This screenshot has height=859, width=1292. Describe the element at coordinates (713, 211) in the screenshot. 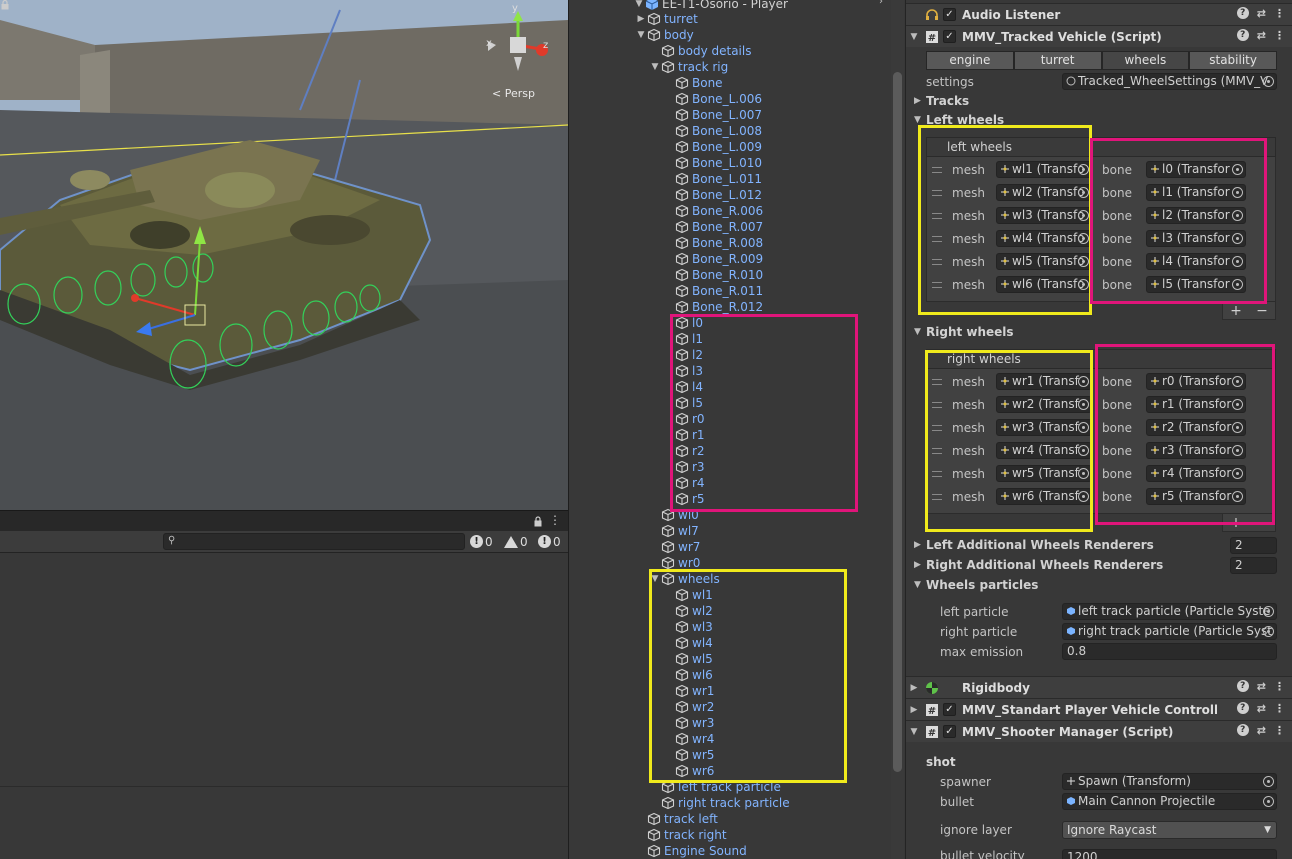

I see `hierarchy-item: Bone_R.006` at that location.